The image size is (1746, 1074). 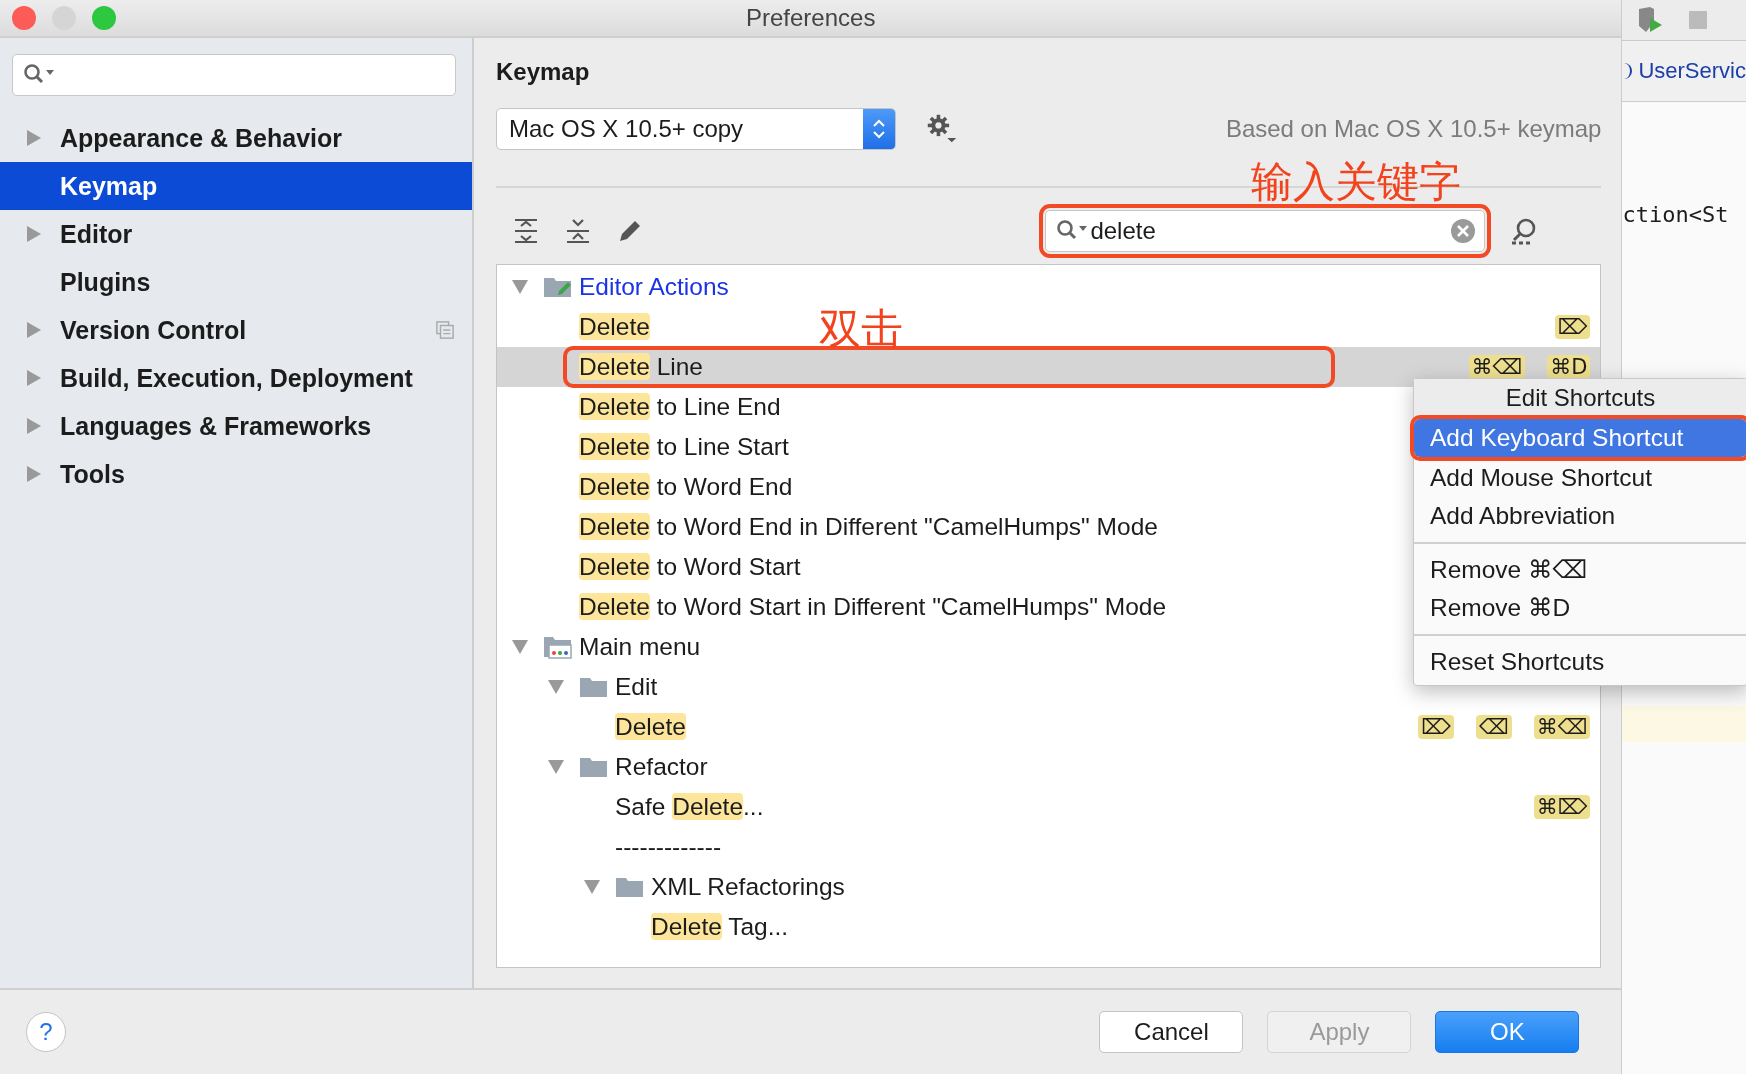 What do you see at coordinates (236, 378) in the screenshot?
I see `sidebar-item: Build, Execution, Deployment` at bounding box center [236, 378].